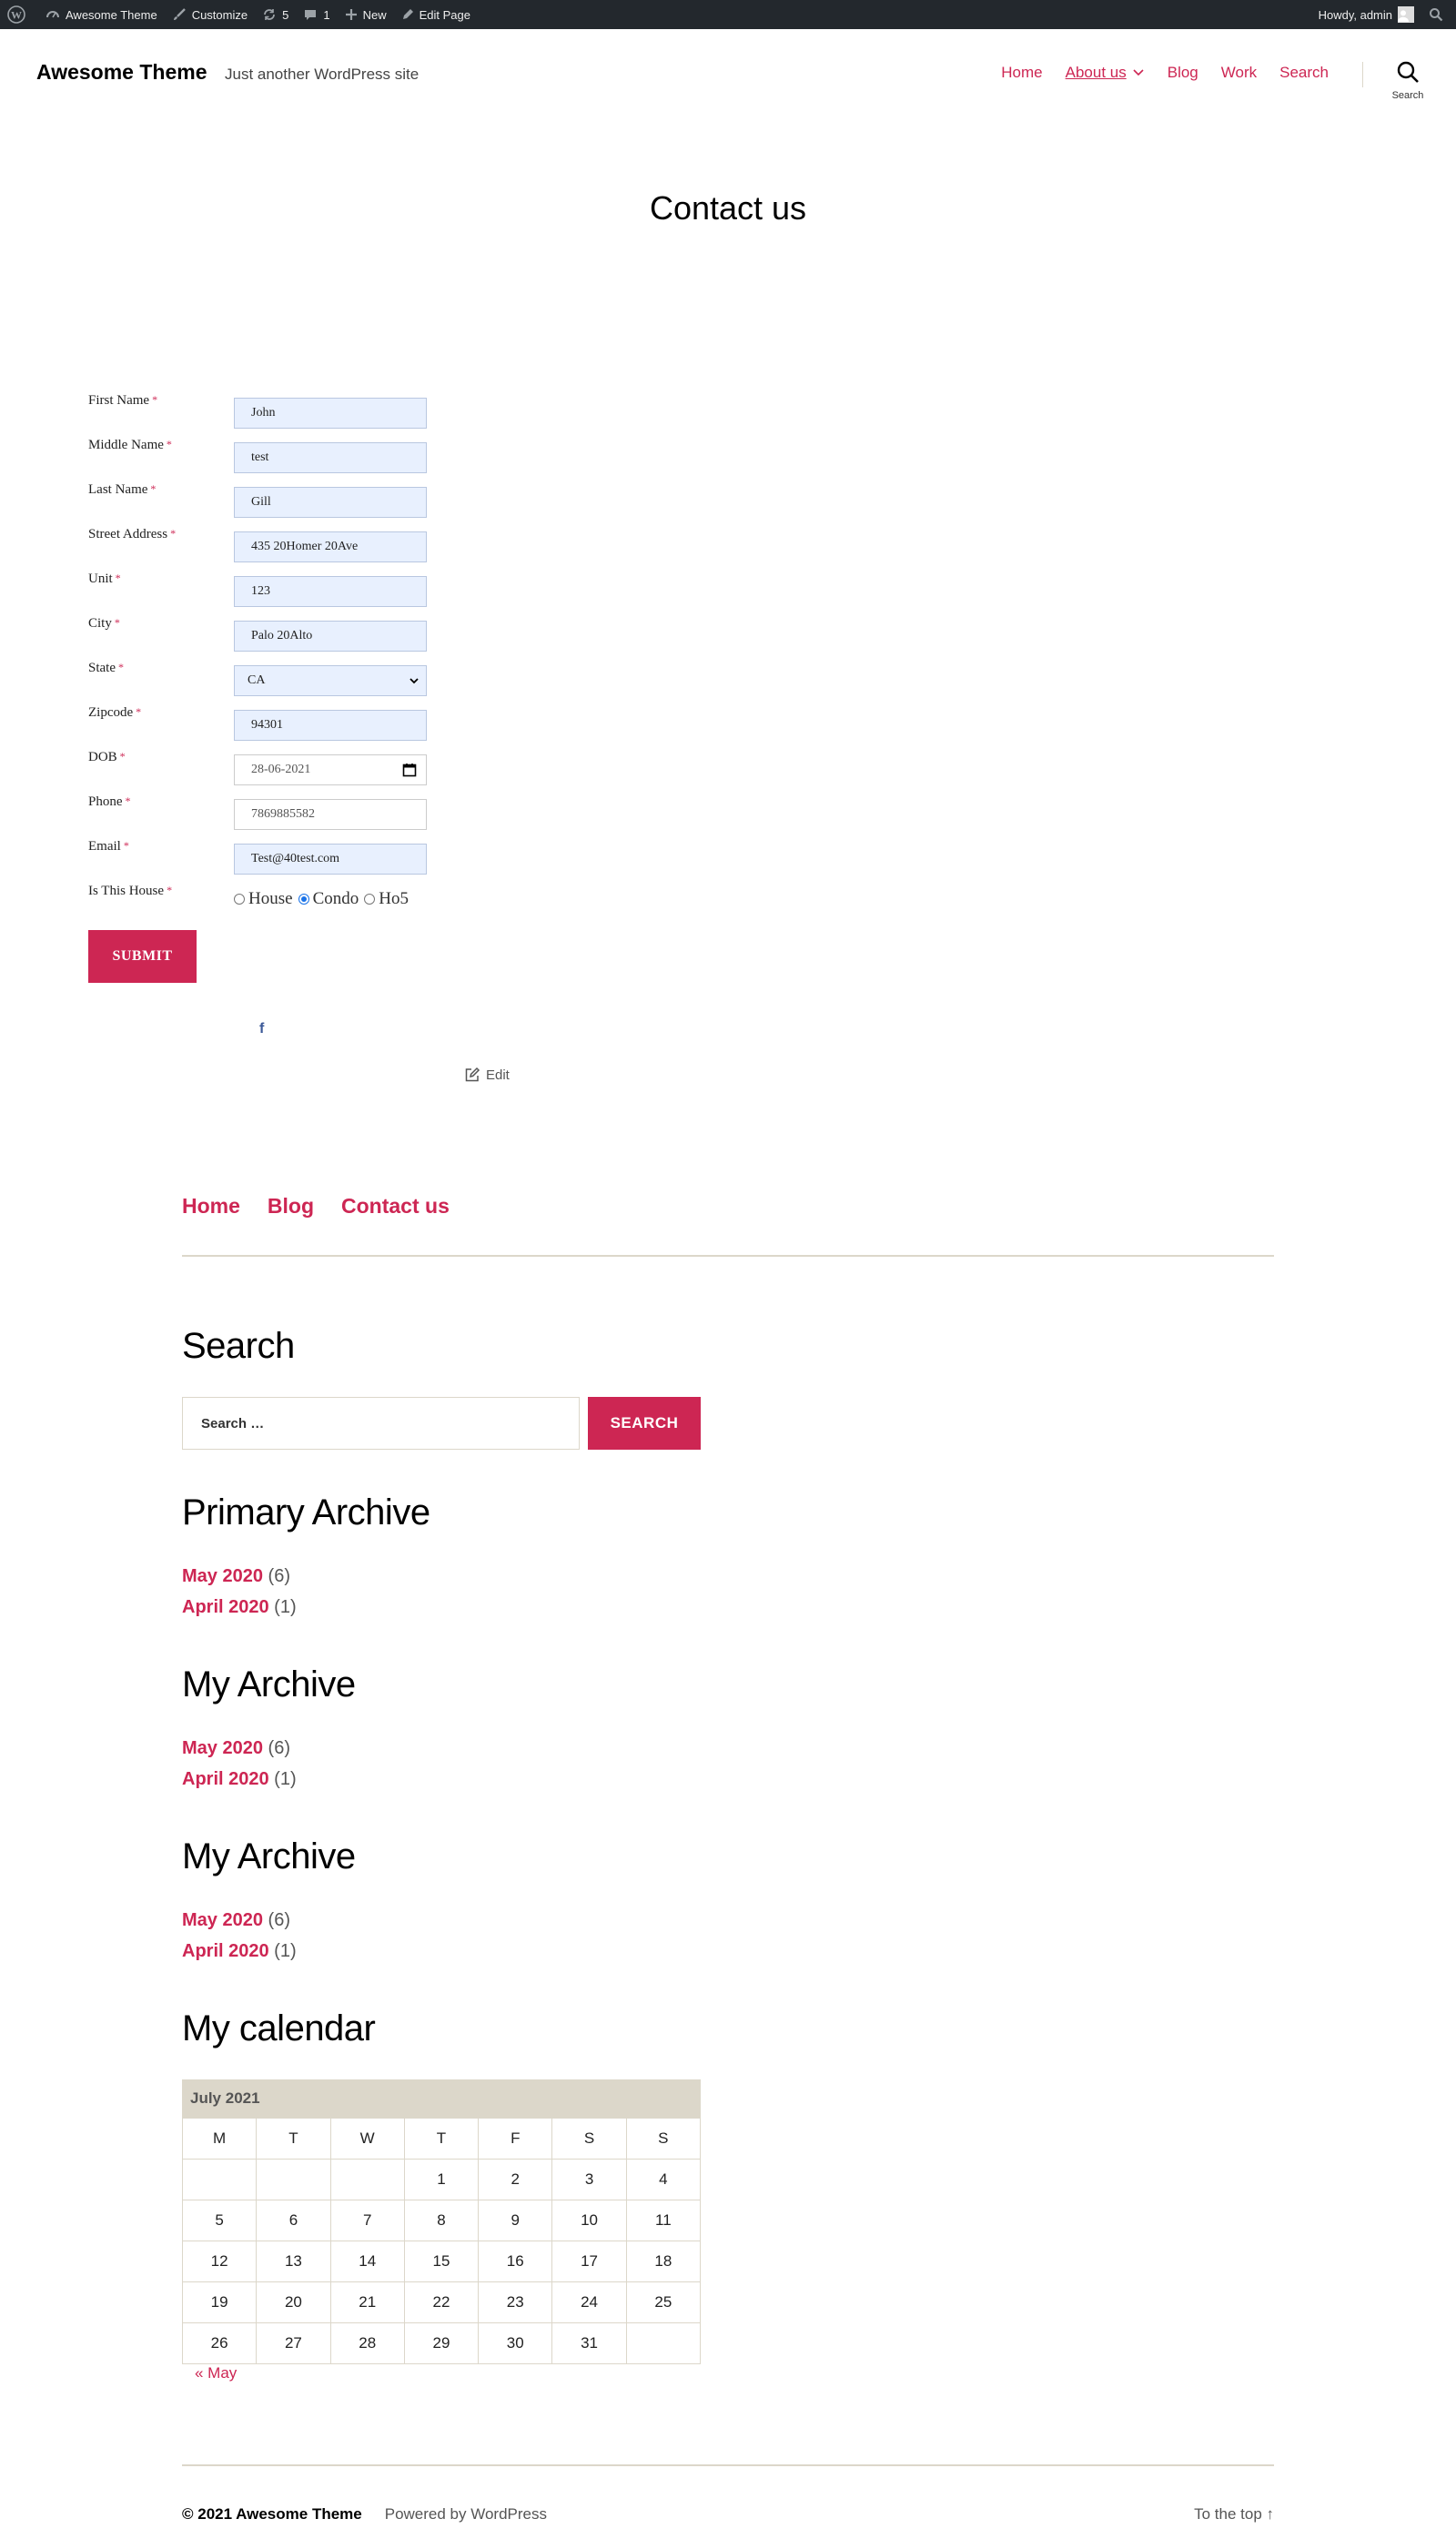 The image size is (1456, 2539). I want to click on form-row-dob: DOB * 28-06-2021, so click(284, 772).